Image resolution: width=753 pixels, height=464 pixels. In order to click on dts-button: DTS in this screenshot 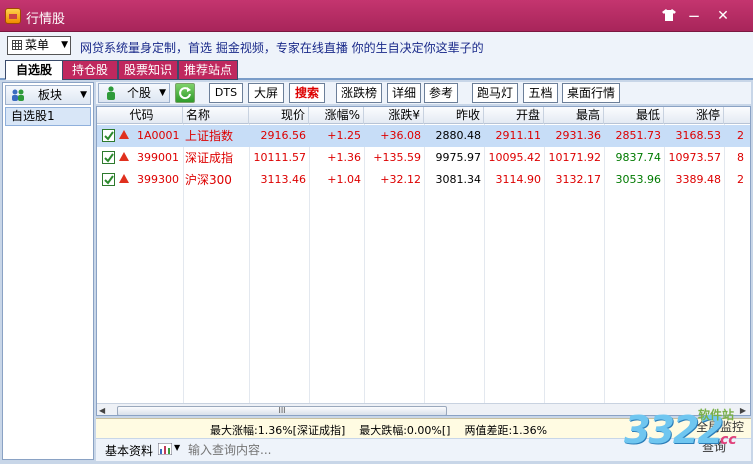, I will do `click(226, 93)`.